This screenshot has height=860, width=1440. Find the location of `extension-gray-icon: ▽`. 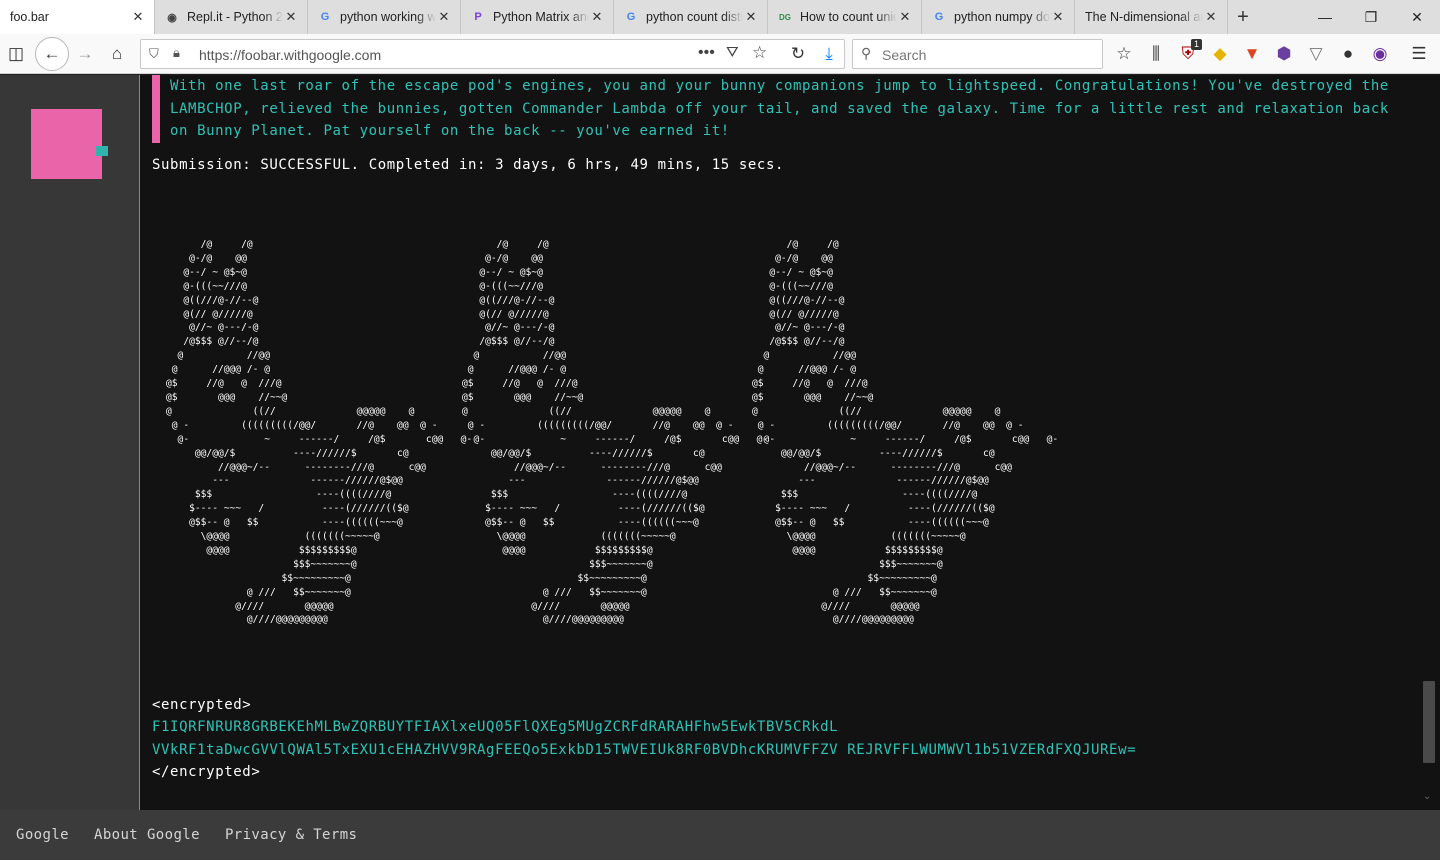

extension-gray-icon: ▽ is located at coordinates (1316, 54).